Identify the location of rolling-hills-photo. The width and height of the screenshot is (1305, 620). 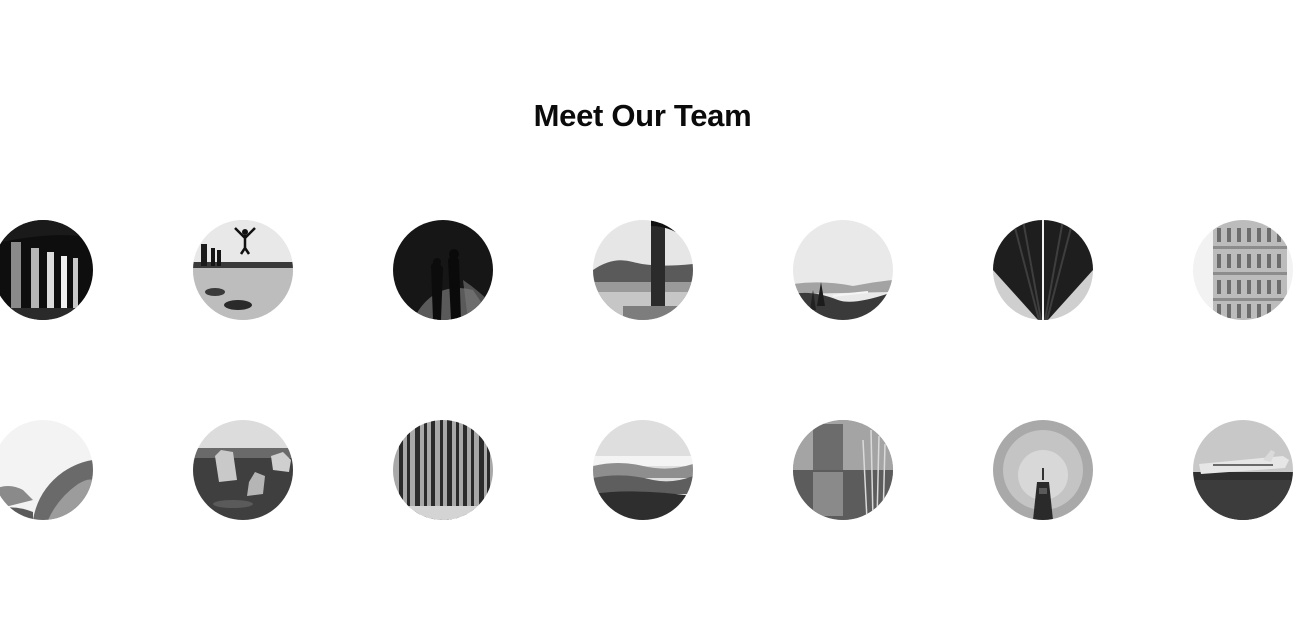
(643, 470).